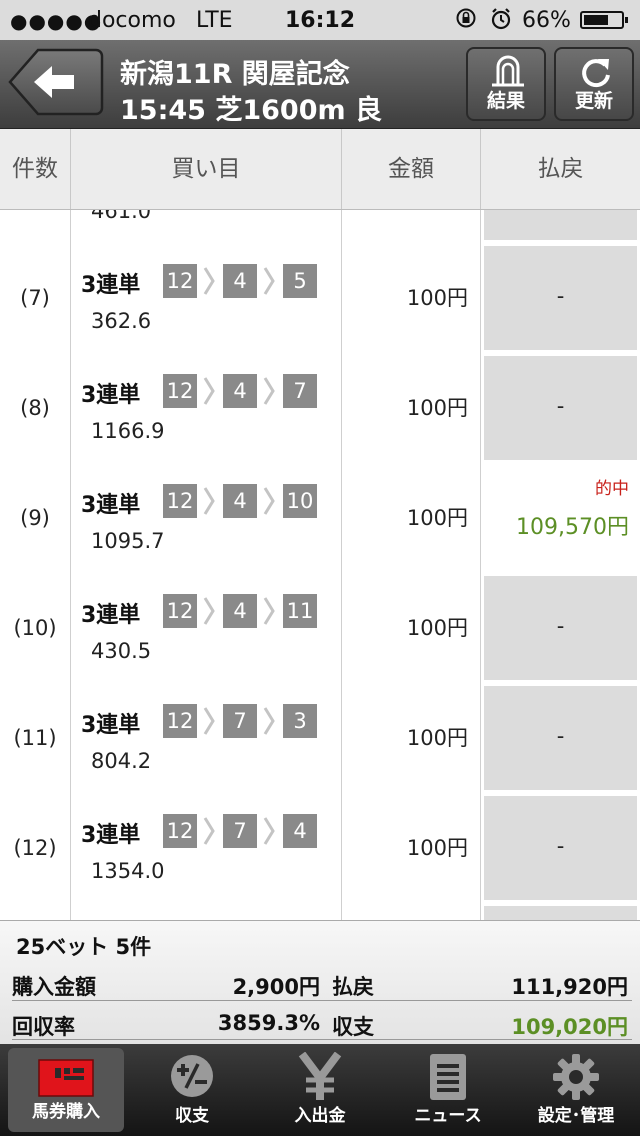 The image size is (640, 1136). What do you see at coordinates (128, 871) in the screenshot?
I see `odds-value: 1354.0` at bounding box center [128, 871].